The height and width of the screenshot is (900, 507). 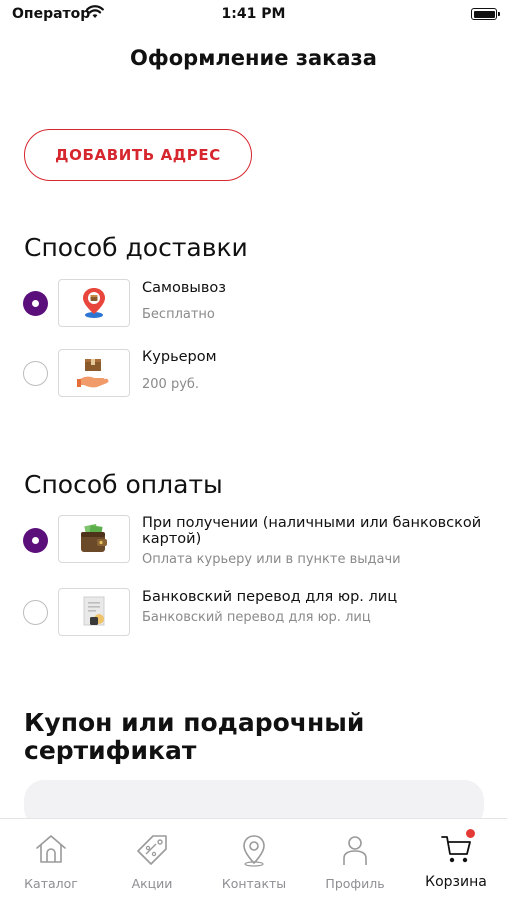 What do you see at coordinates (253, 304) in the screenshot?
I see `delivery-option-pickup: Самовывоз Бесплатно` at bounding box center [253, 304].